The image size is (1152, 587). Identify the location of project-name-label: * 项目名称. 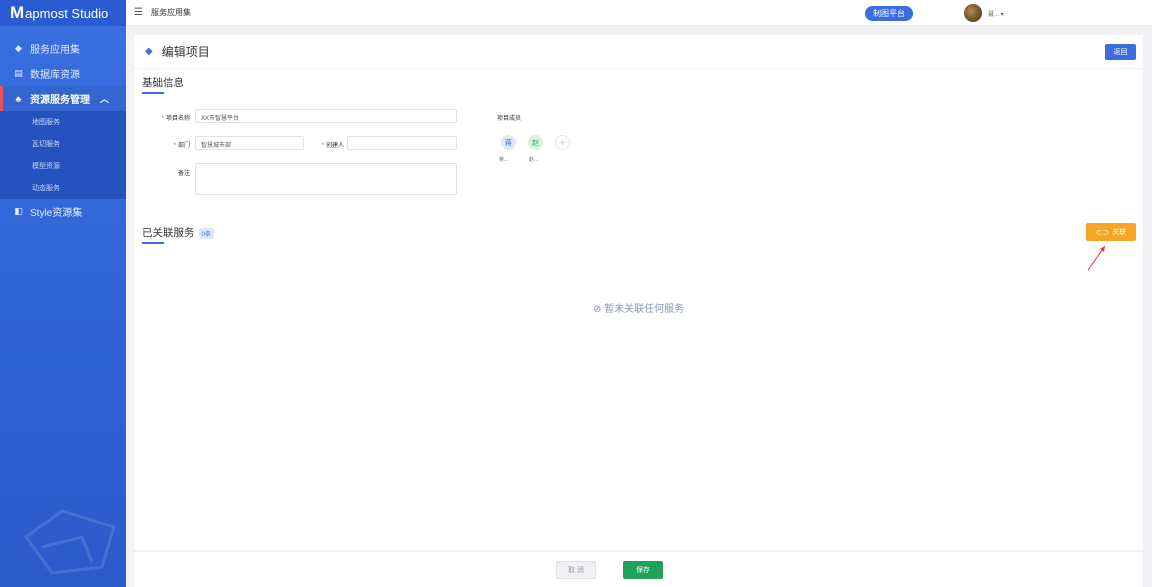
(172, 117).